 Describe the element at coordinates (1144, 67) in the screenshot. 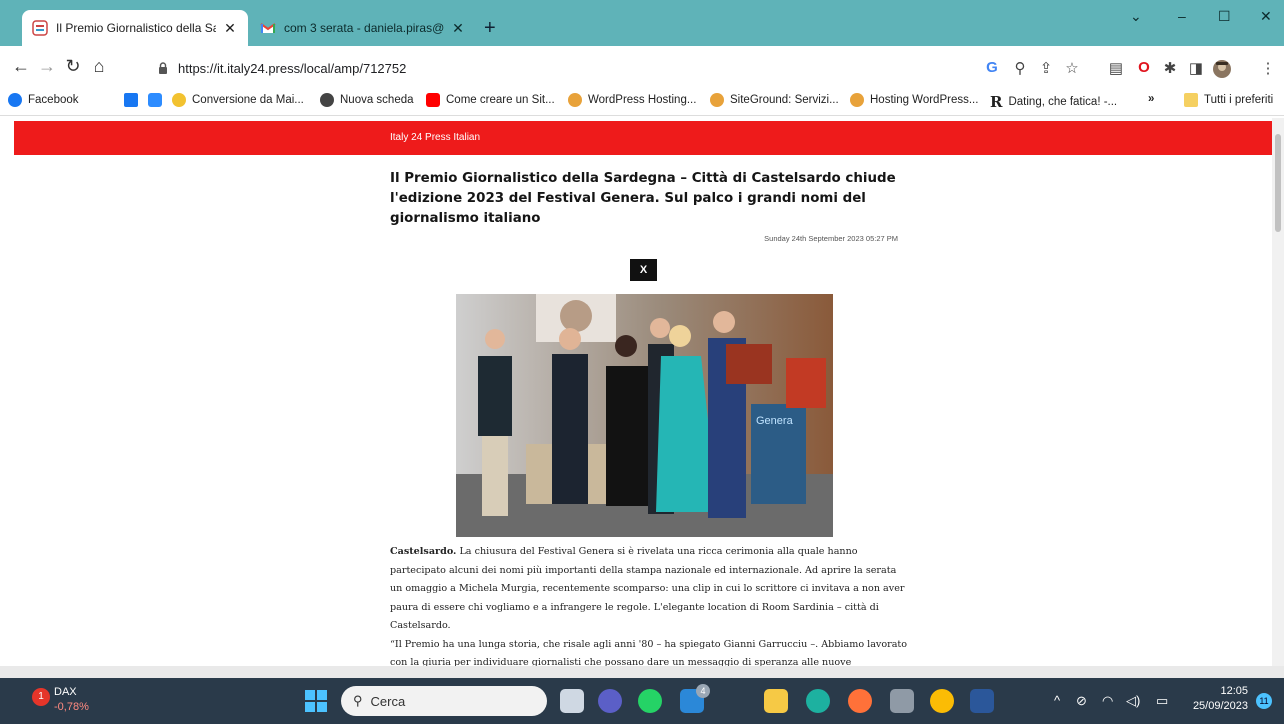

I see `opera-extension-icon: O` at that location.